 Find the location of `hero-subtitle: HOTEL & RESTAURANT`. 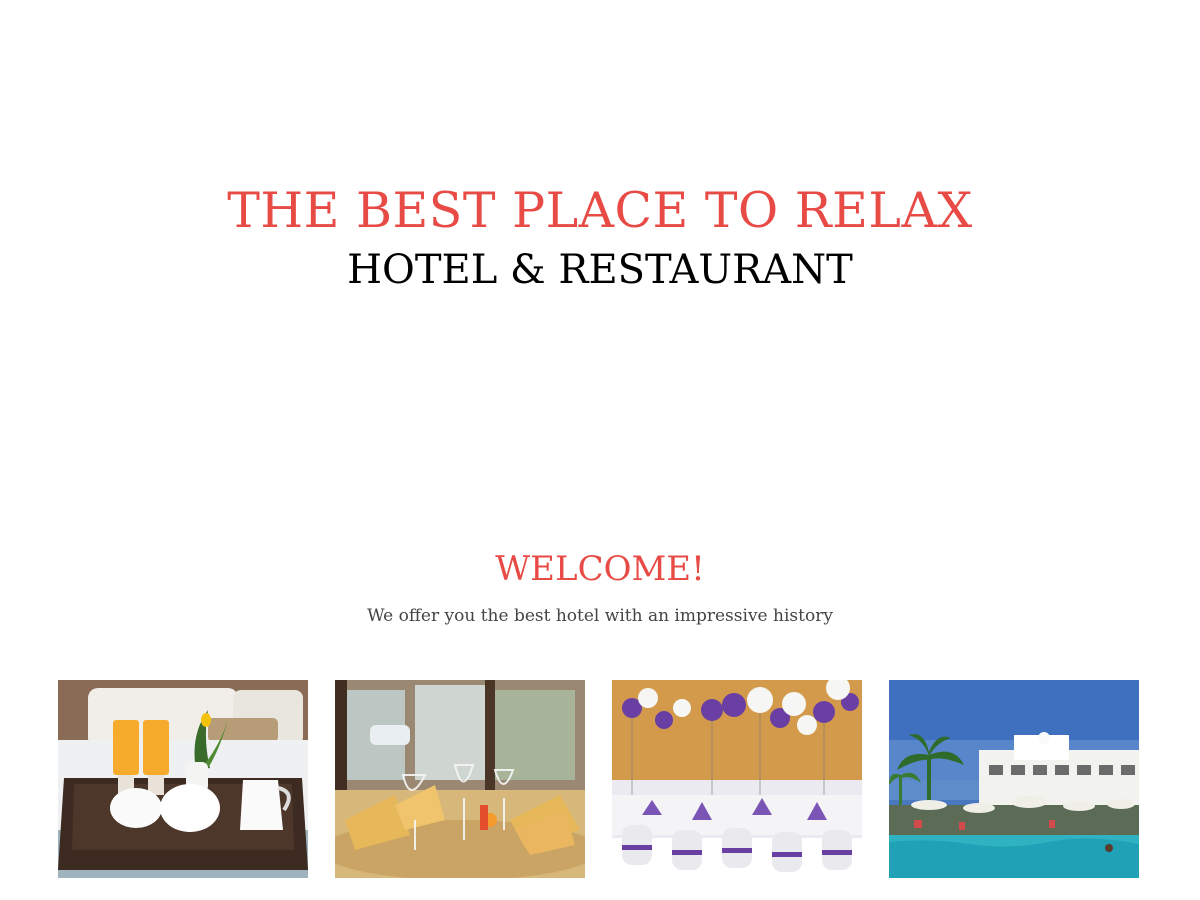

hero-subtitle: HOTEL & RESTAURANT is located at coordinates (600, 270).